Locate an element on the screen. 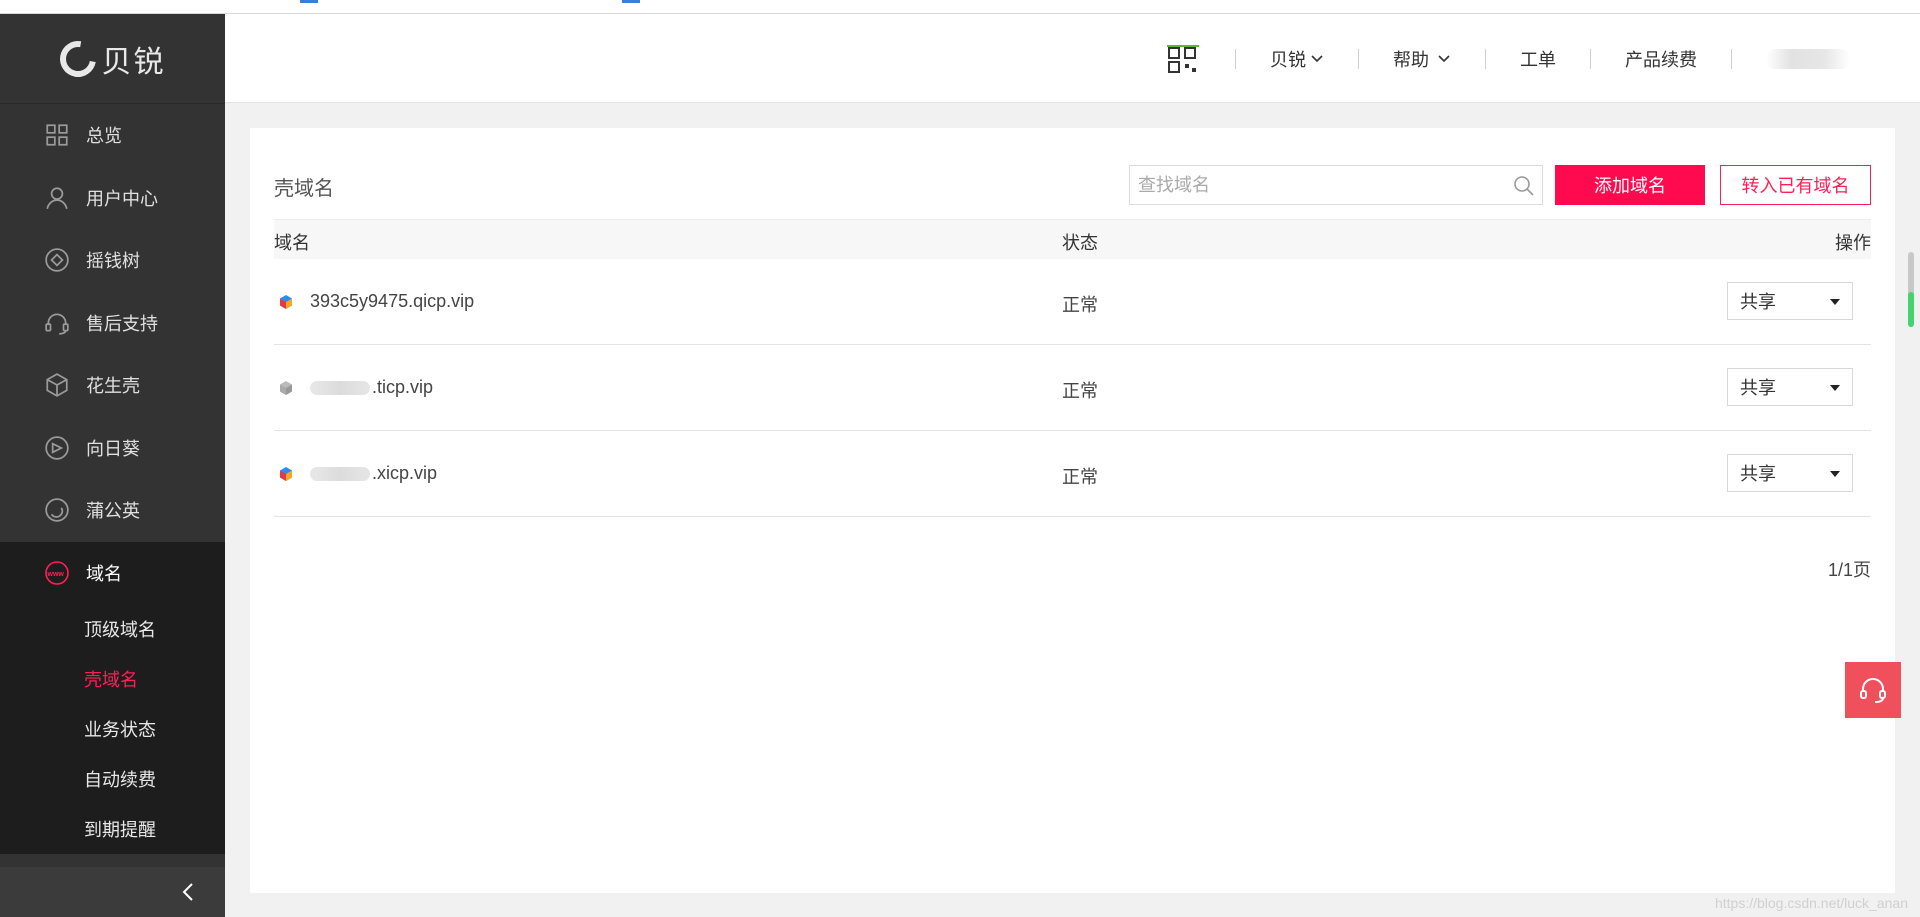 Image resolution: width=1920 pixels, height=917 pixels. sidebar-group-domain: www 域名 顶级域名 壳域名 业务状态 自动续费 到期提醒 is located at coordinates (112, 697).